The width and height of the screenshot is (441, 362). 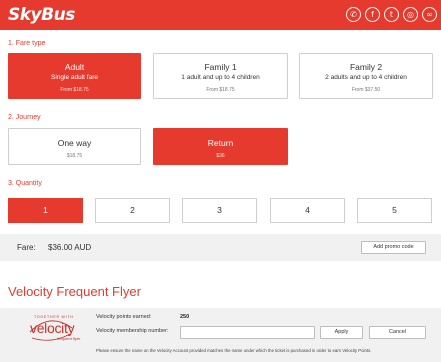 I want to click on fare-option-title: Family 2, so click(x=366, y=67).